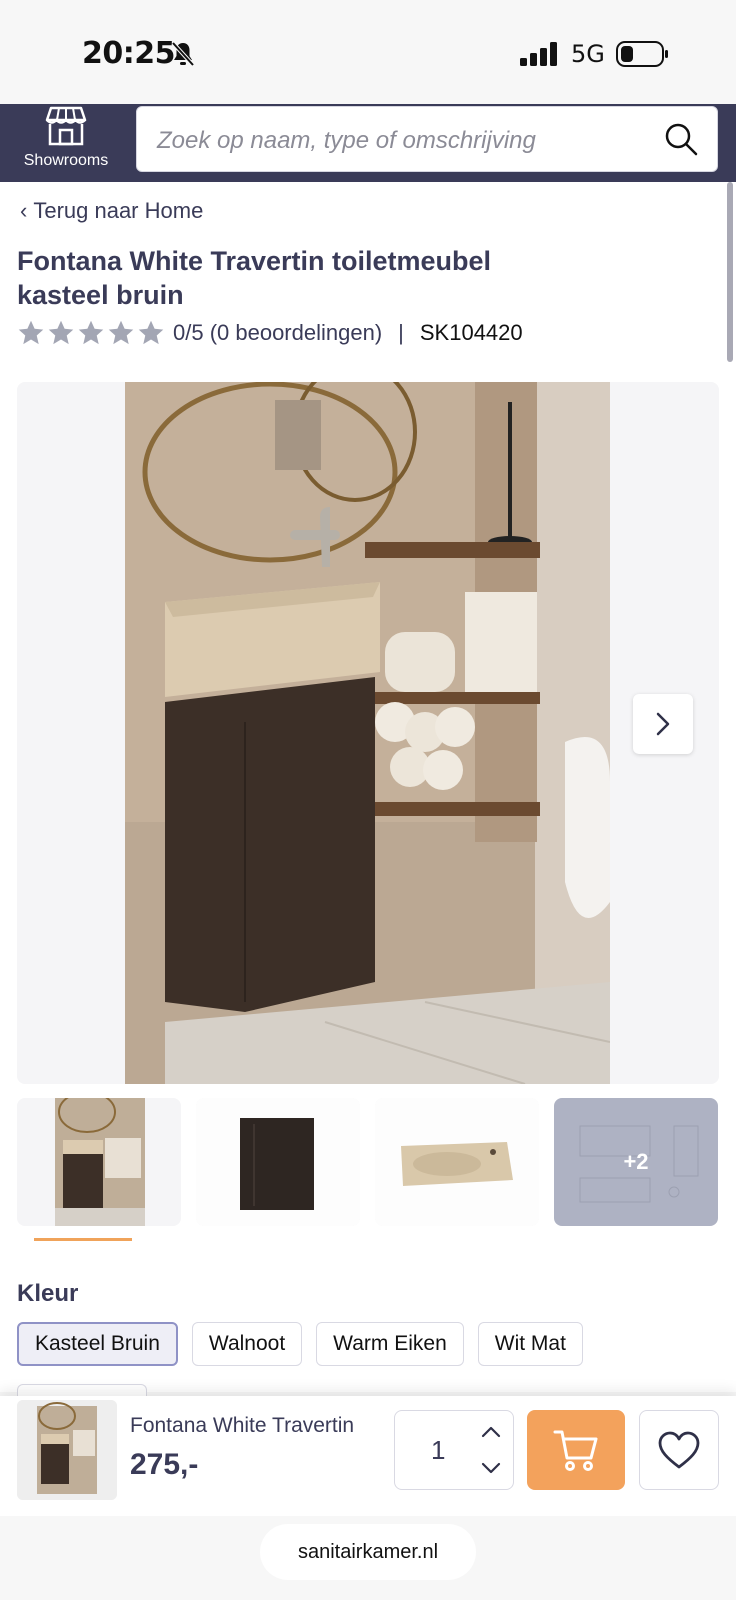 This screenshot has height=1600, width=736. What do you see at coordinates (48, 1293) in the screenshot?
I see `color-heading: Kleur` at bounding box center [48, 1293].